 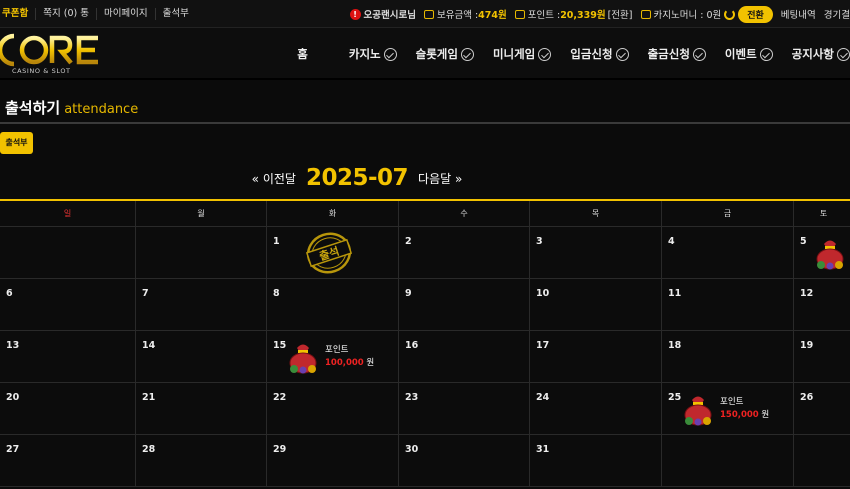 I want to click on balance-info: 보유금액 : 474원, so click(x=465, y=14).